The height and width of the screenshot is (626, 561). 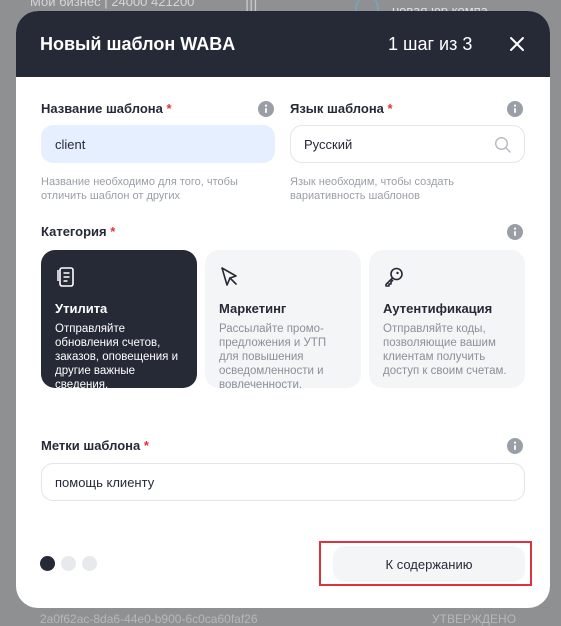 I want to click on template-language-value: Русский, so click(x=328, y=144).